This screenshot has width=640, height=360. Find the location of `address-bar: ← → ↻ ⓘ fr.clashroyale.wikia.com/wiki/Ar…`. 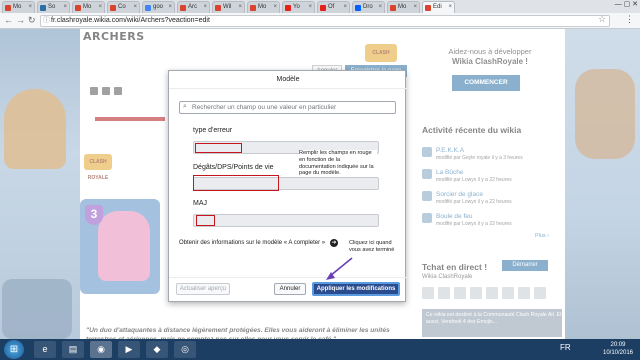

address-bar: ← → ↻ ⓘ fr.clashroyale.wikia.com/wiki/Ar… is located at coordinates (320, 21).